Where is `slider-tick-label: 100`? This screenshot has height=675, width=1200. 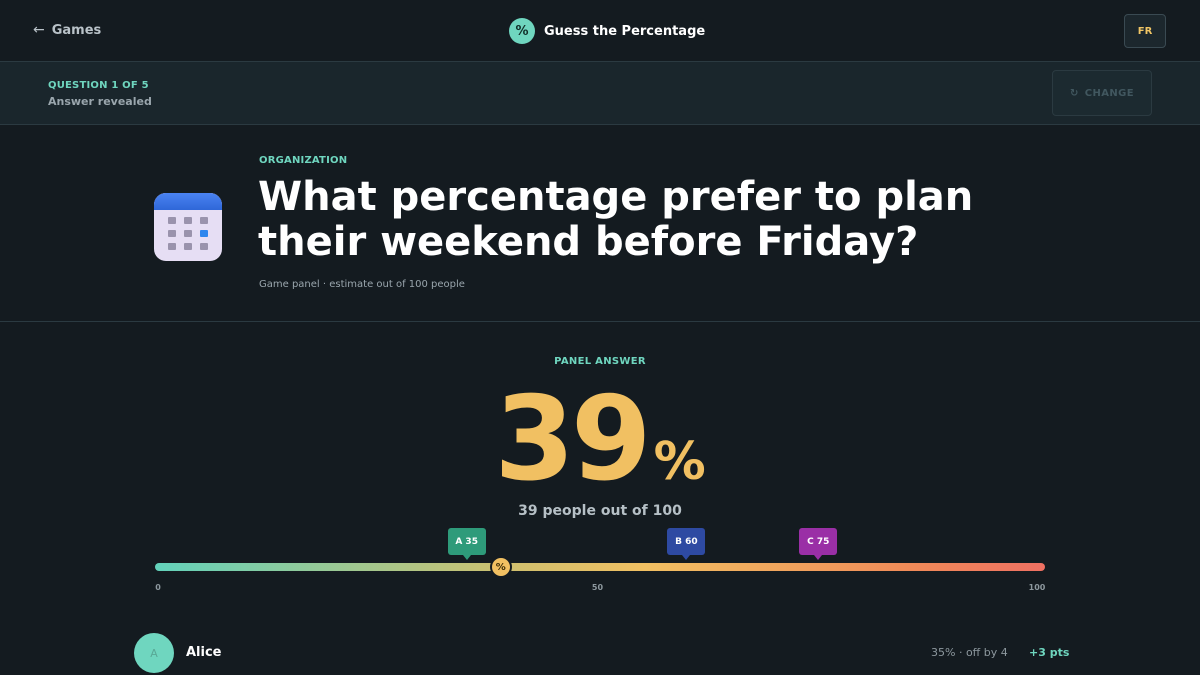
slider-tick-label: 100 is located at coordinates (1037, 587).